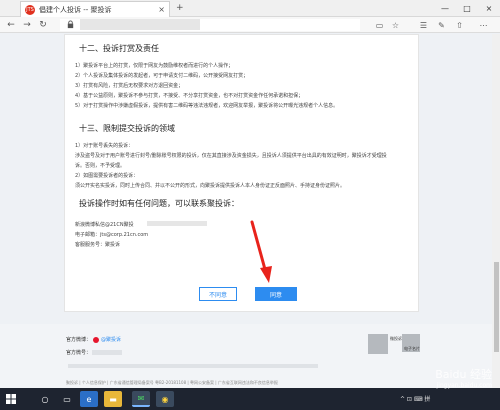 Image resolution: width=500 pixels, height=410 pixels. Describe the element at coordinates (119, 48) in the screenshot. I see `section12-title: 十二、投诉打赏及责任` at that location.